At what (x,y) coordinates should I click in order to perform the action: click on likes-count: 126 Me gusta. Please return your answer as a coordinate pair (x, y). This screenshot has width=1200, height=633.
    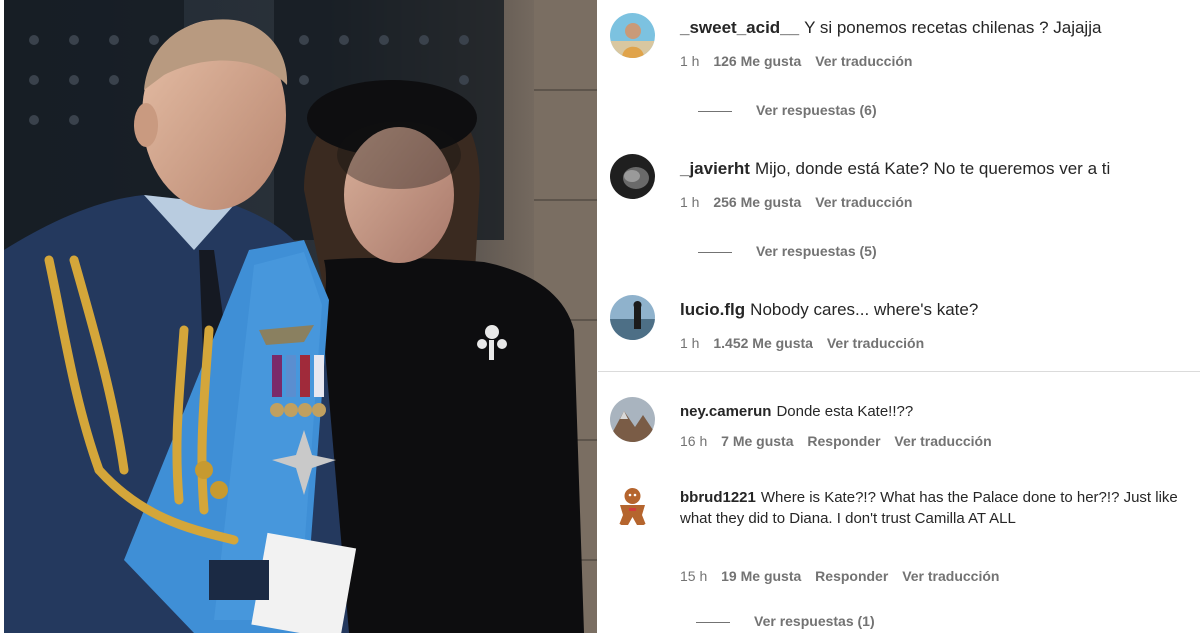
    Looking at the image, I should click on (757, 61).